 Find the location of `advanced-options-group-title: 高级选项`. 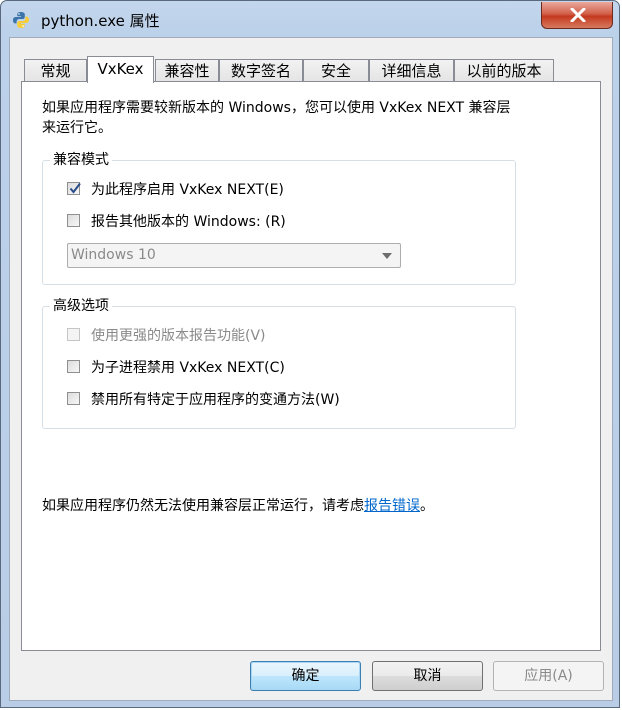

advanced-options-group-title: 高级选项 is located at coordinates (81, 306).